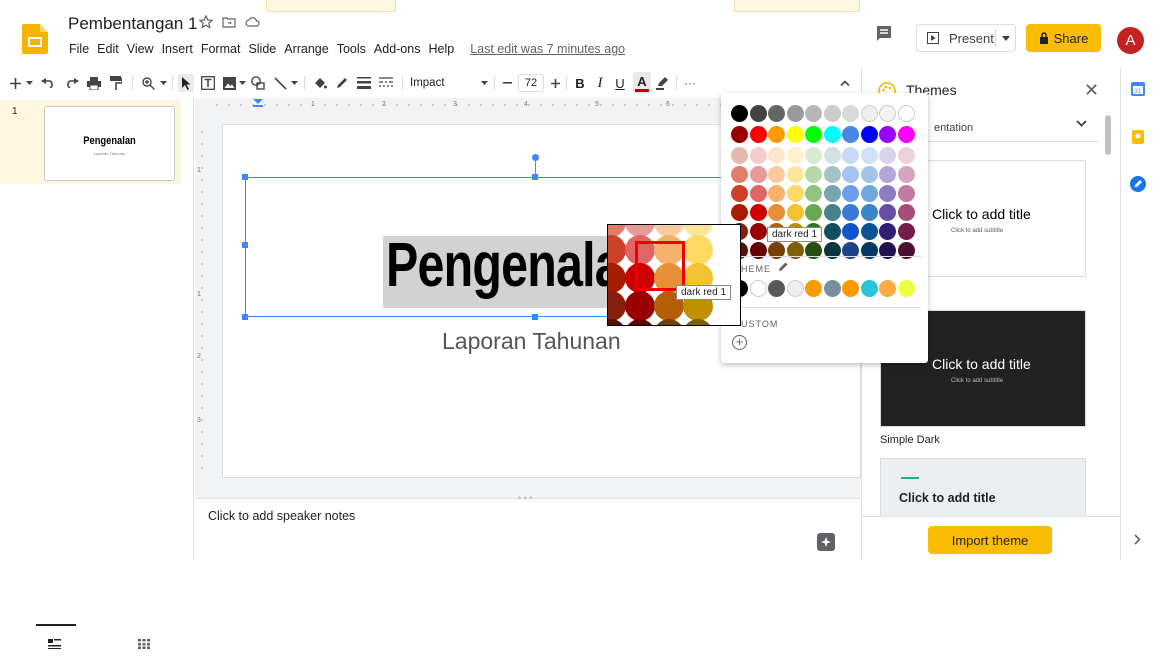 This screenshot has height=658, width=1156. I want to click on edit-theme-colors-icon, so click(783, 266).